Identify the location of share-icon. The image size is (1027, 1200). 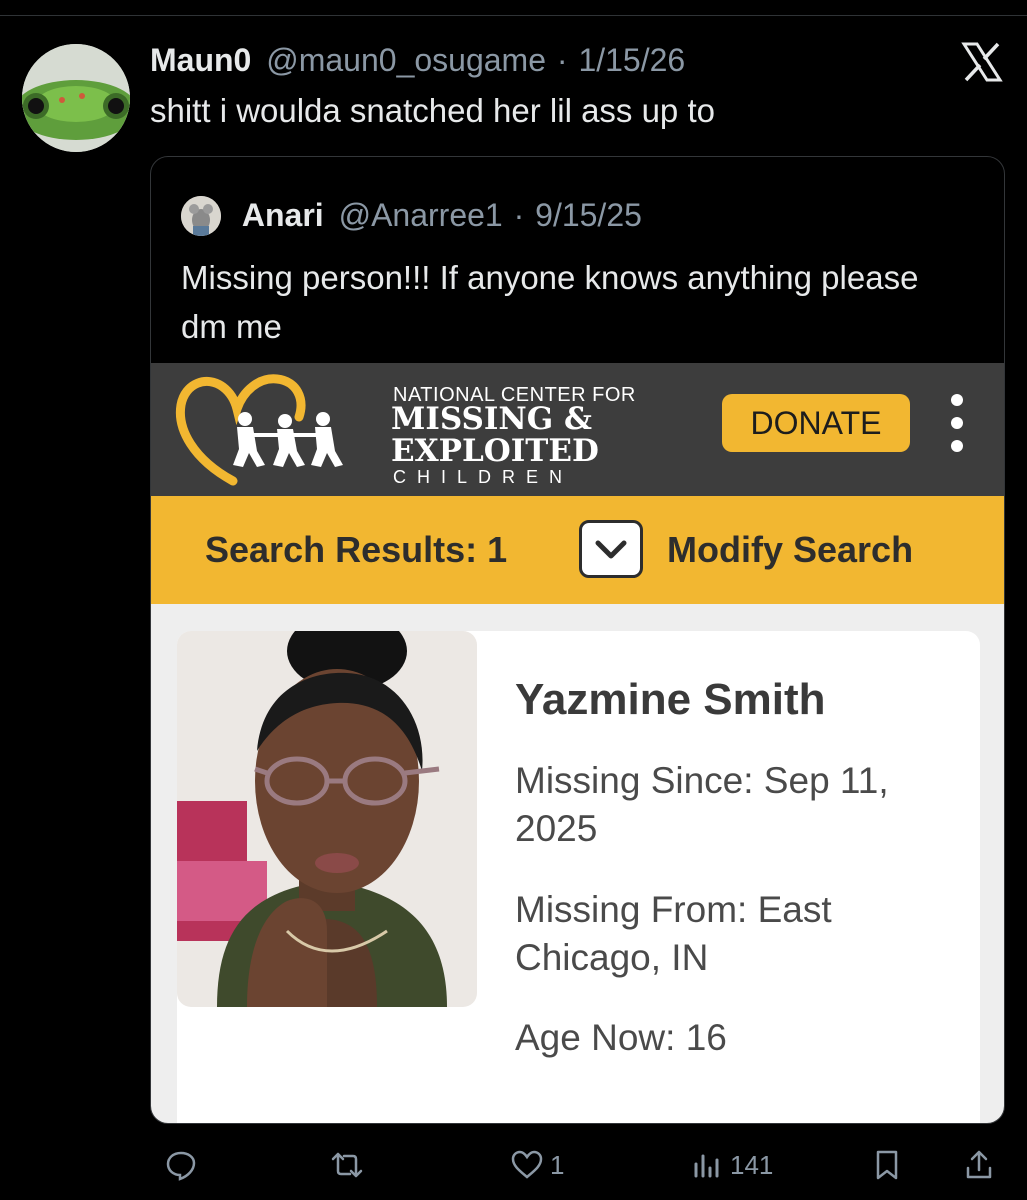
(979, 1164).